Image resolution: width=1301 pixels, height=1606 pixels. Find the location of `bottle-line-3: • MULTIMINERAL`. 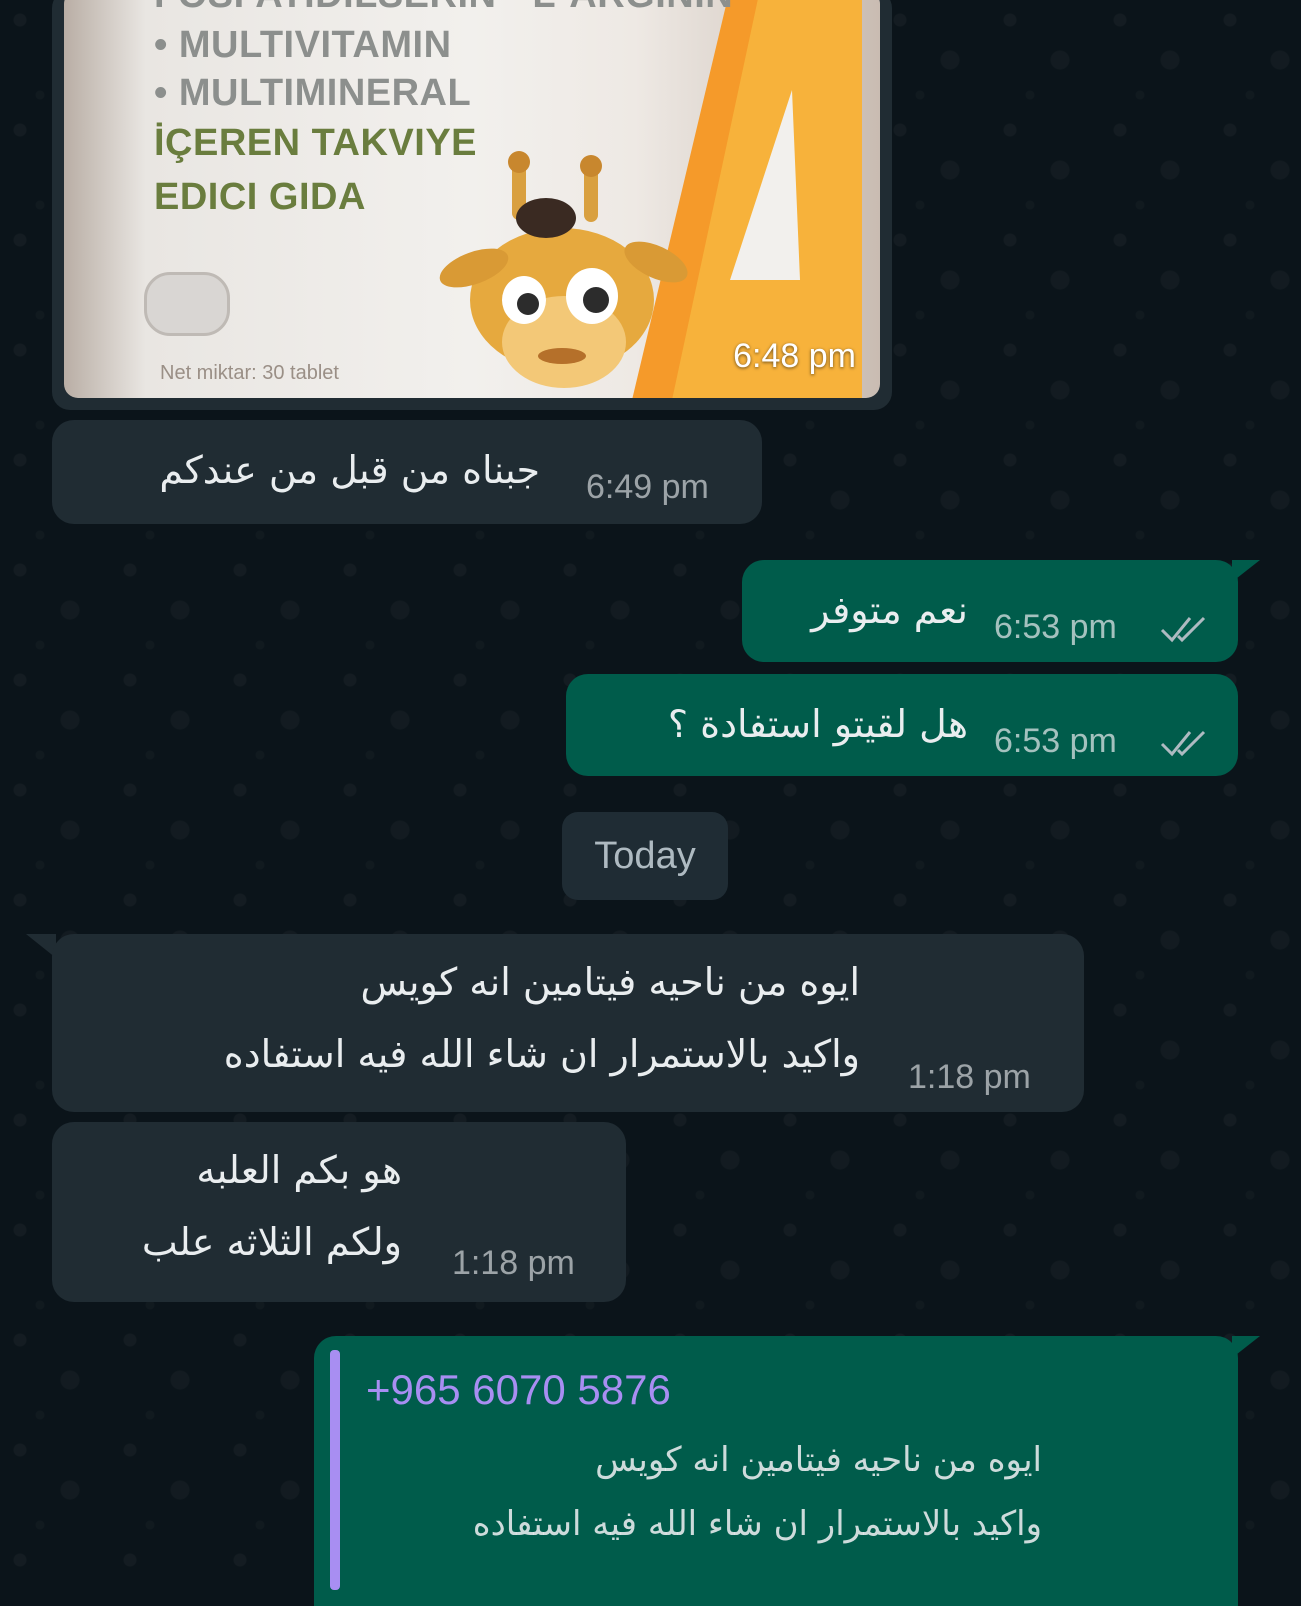

bottle-line-3: • MULTIMINERAL is located at coordinates (313, 93).